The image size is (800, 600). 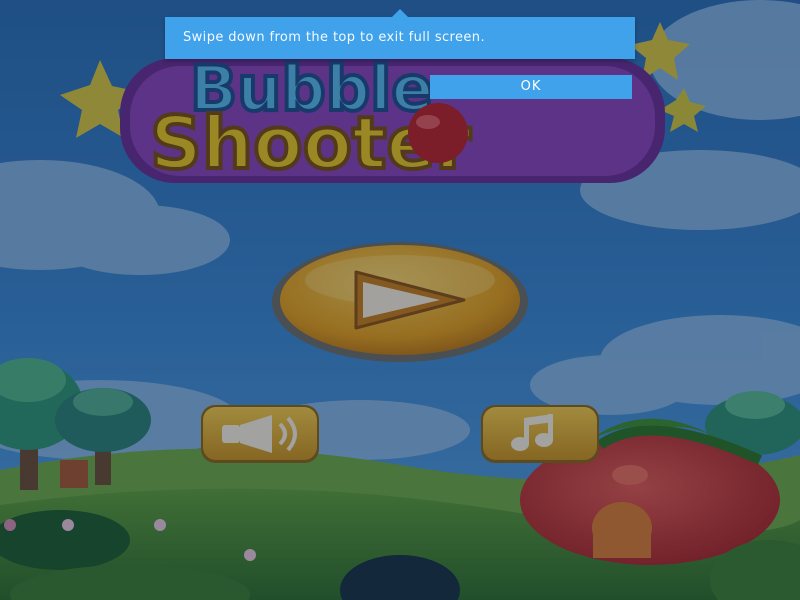 I want to click on ok-button: OK, so click(x=531, y=87).